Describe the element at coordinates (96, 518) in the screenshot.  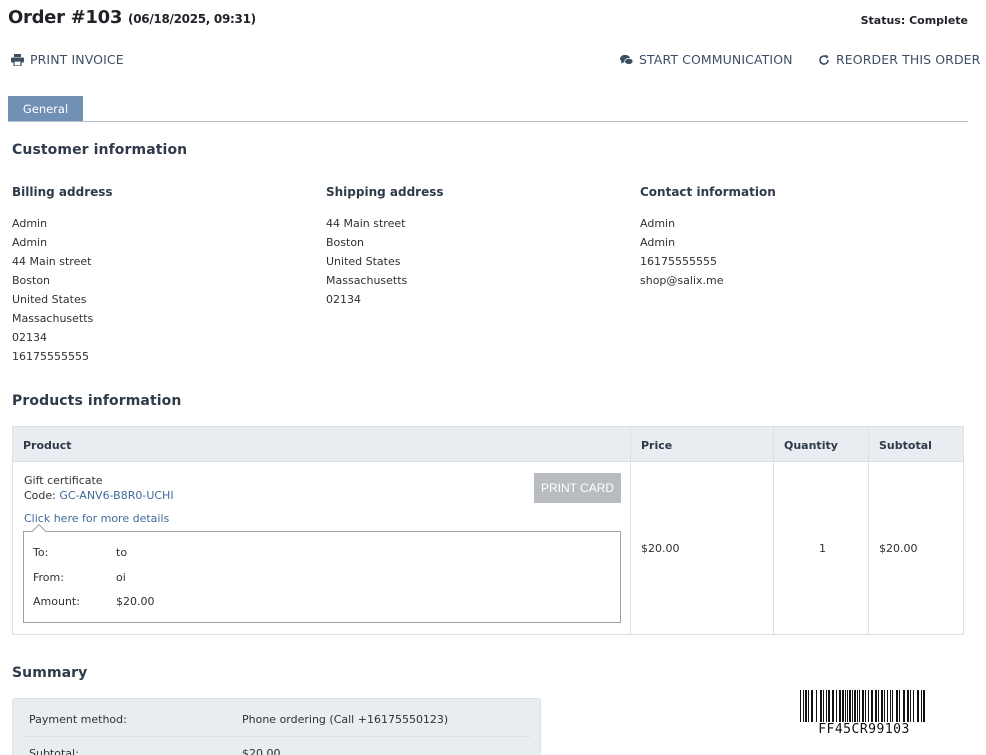
I see `more-details-link: Click here for more details` at that location.